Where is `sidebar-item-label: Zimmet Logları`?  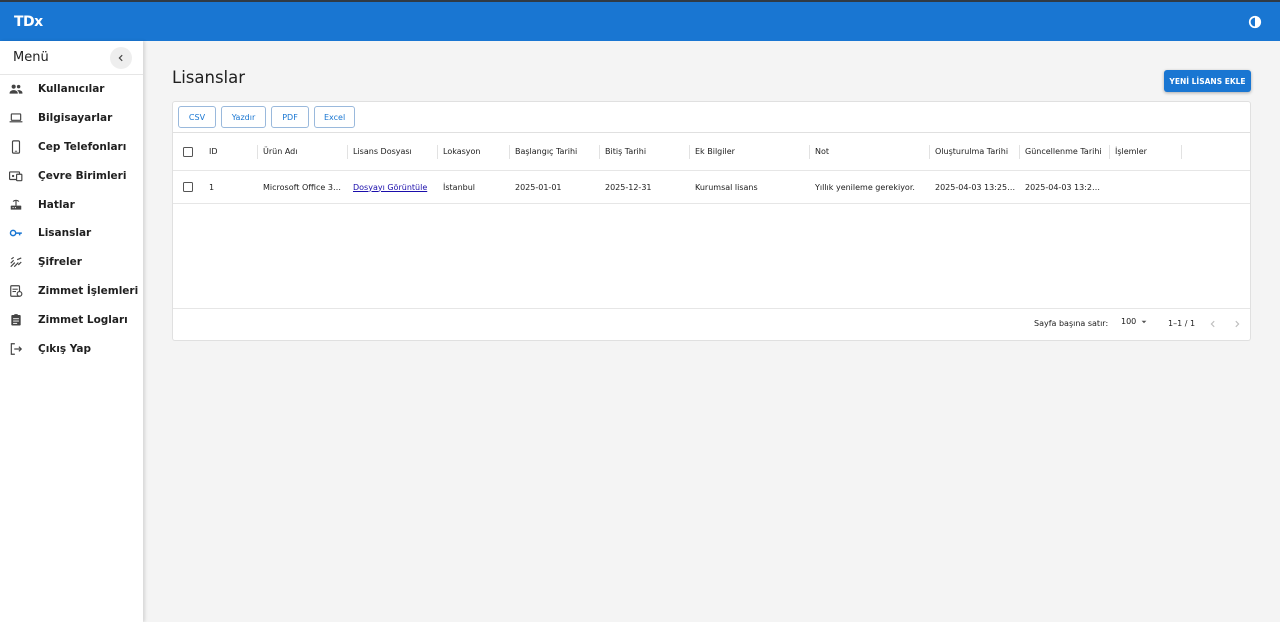 sidebar-item-label: Zimmet Logları is located at coordinates (83, 319).